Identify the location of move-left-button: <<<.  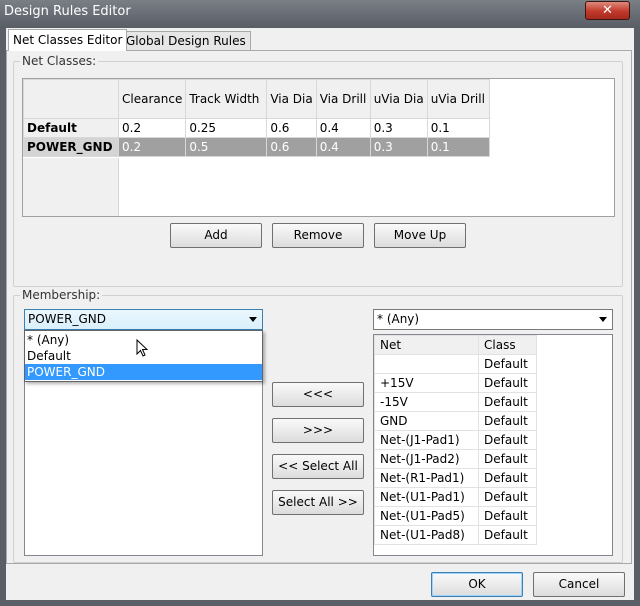
(318, 394).